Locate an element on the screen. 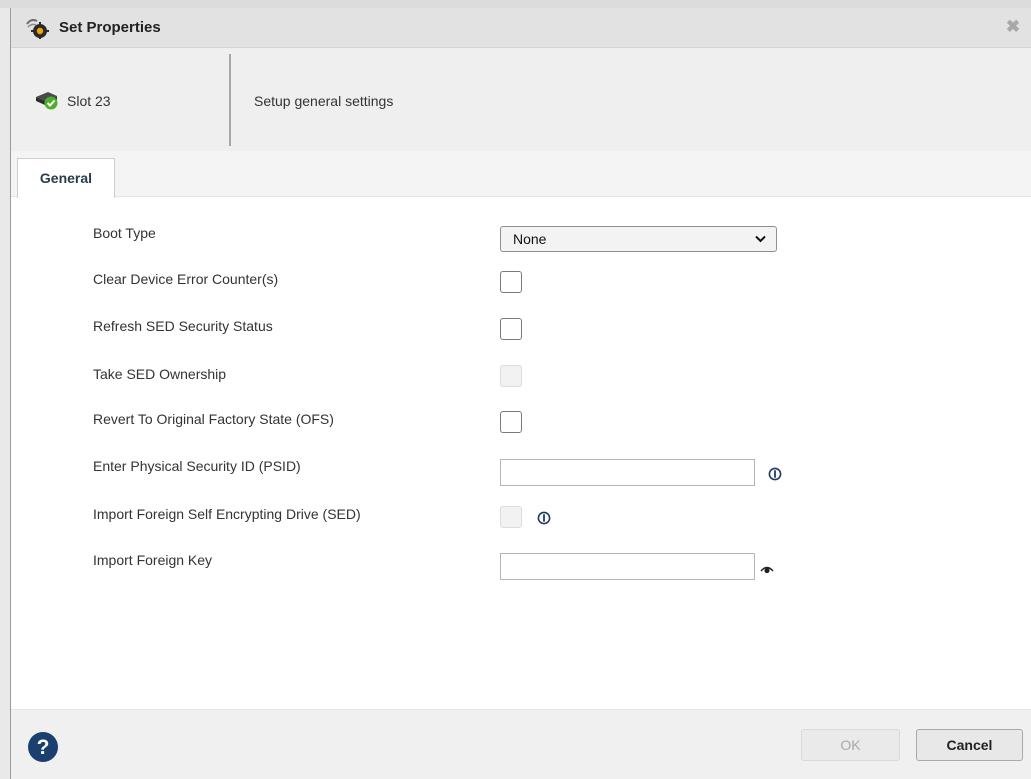 The height and width of the screenshot is (779, 1031). revert-ofs-label: Revert To Original Factory State (OFS) is located at coordinates (213, 419).